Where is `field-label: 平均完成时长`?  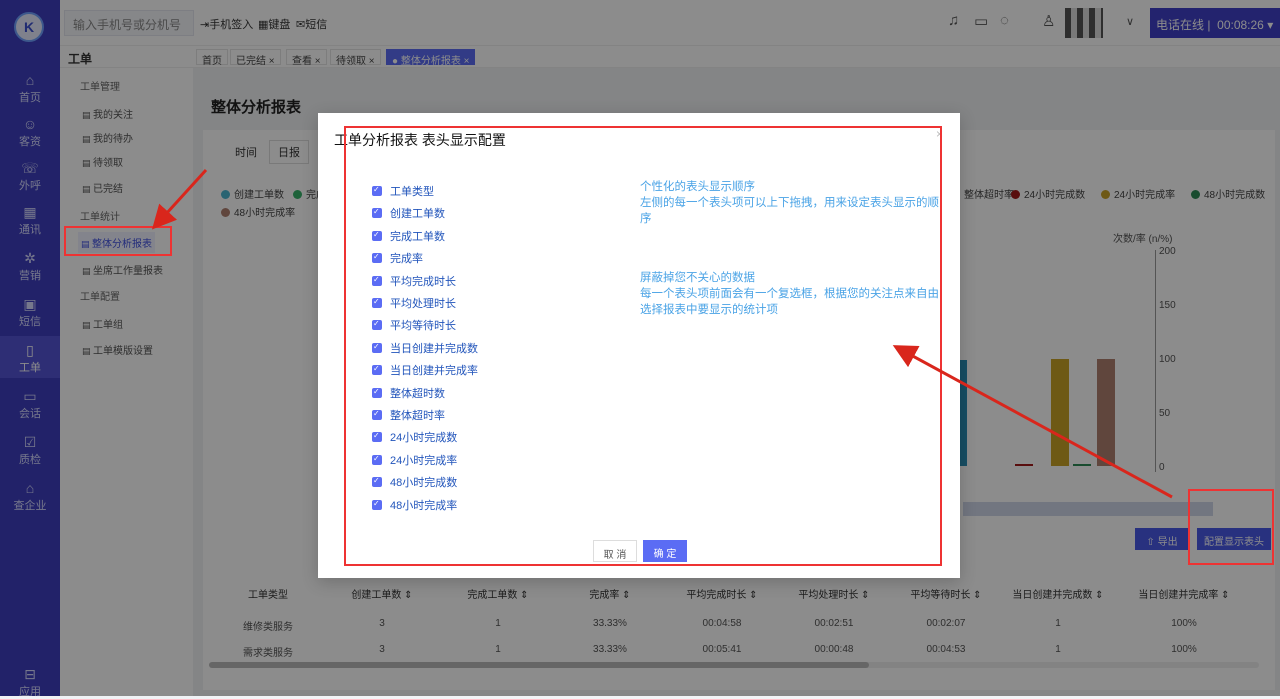
field-label: 平均完成时长 is located at coordinates (423, 281).